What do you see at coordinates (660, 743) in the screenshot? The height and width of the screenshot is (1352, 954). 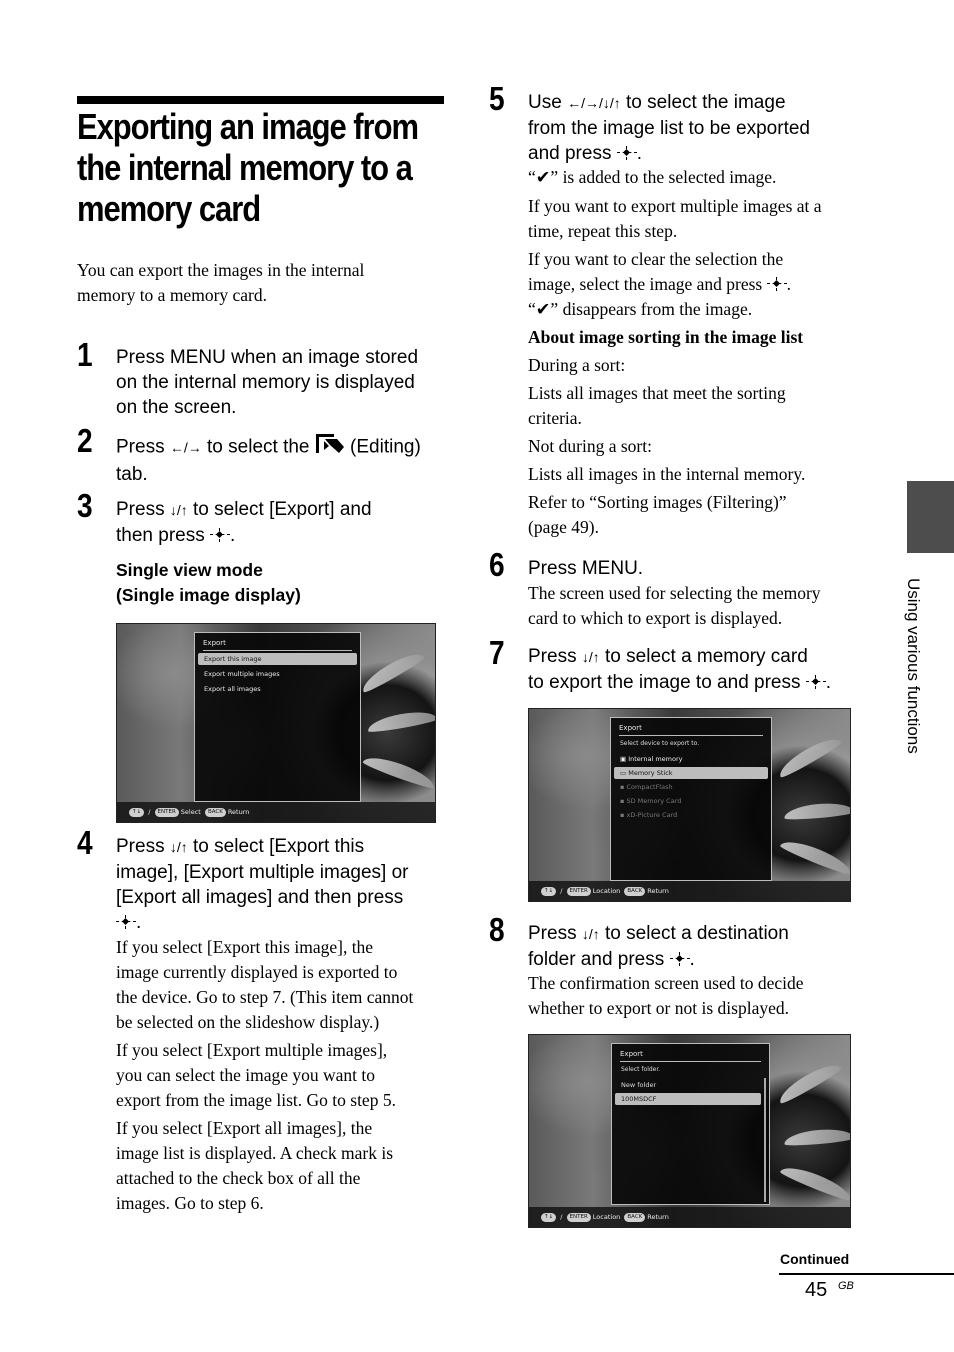 I see `panel-prompt: Select device to export to.` at bounding box center [660, 743].